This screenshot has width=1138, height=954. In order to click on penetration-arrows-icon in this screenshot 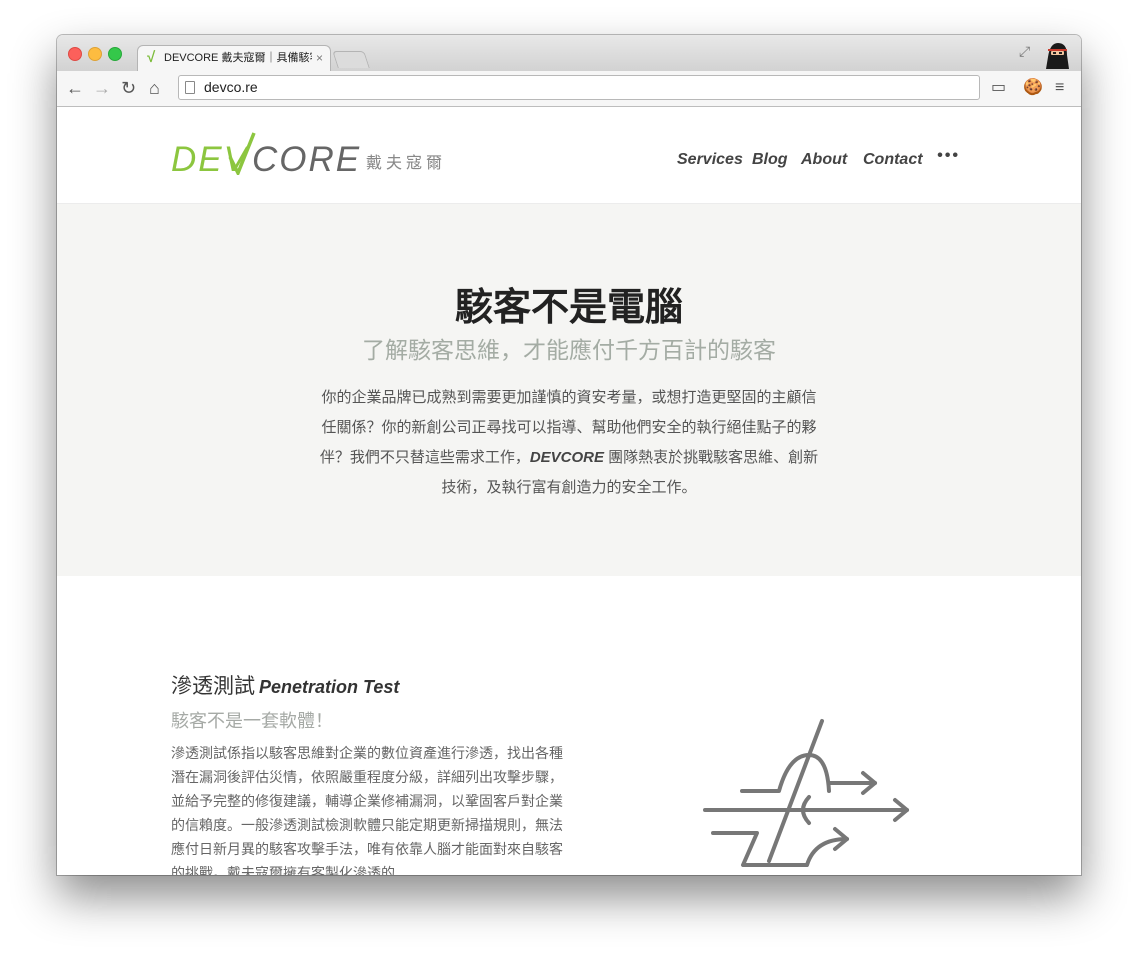, I will do `click(806, 793)`.